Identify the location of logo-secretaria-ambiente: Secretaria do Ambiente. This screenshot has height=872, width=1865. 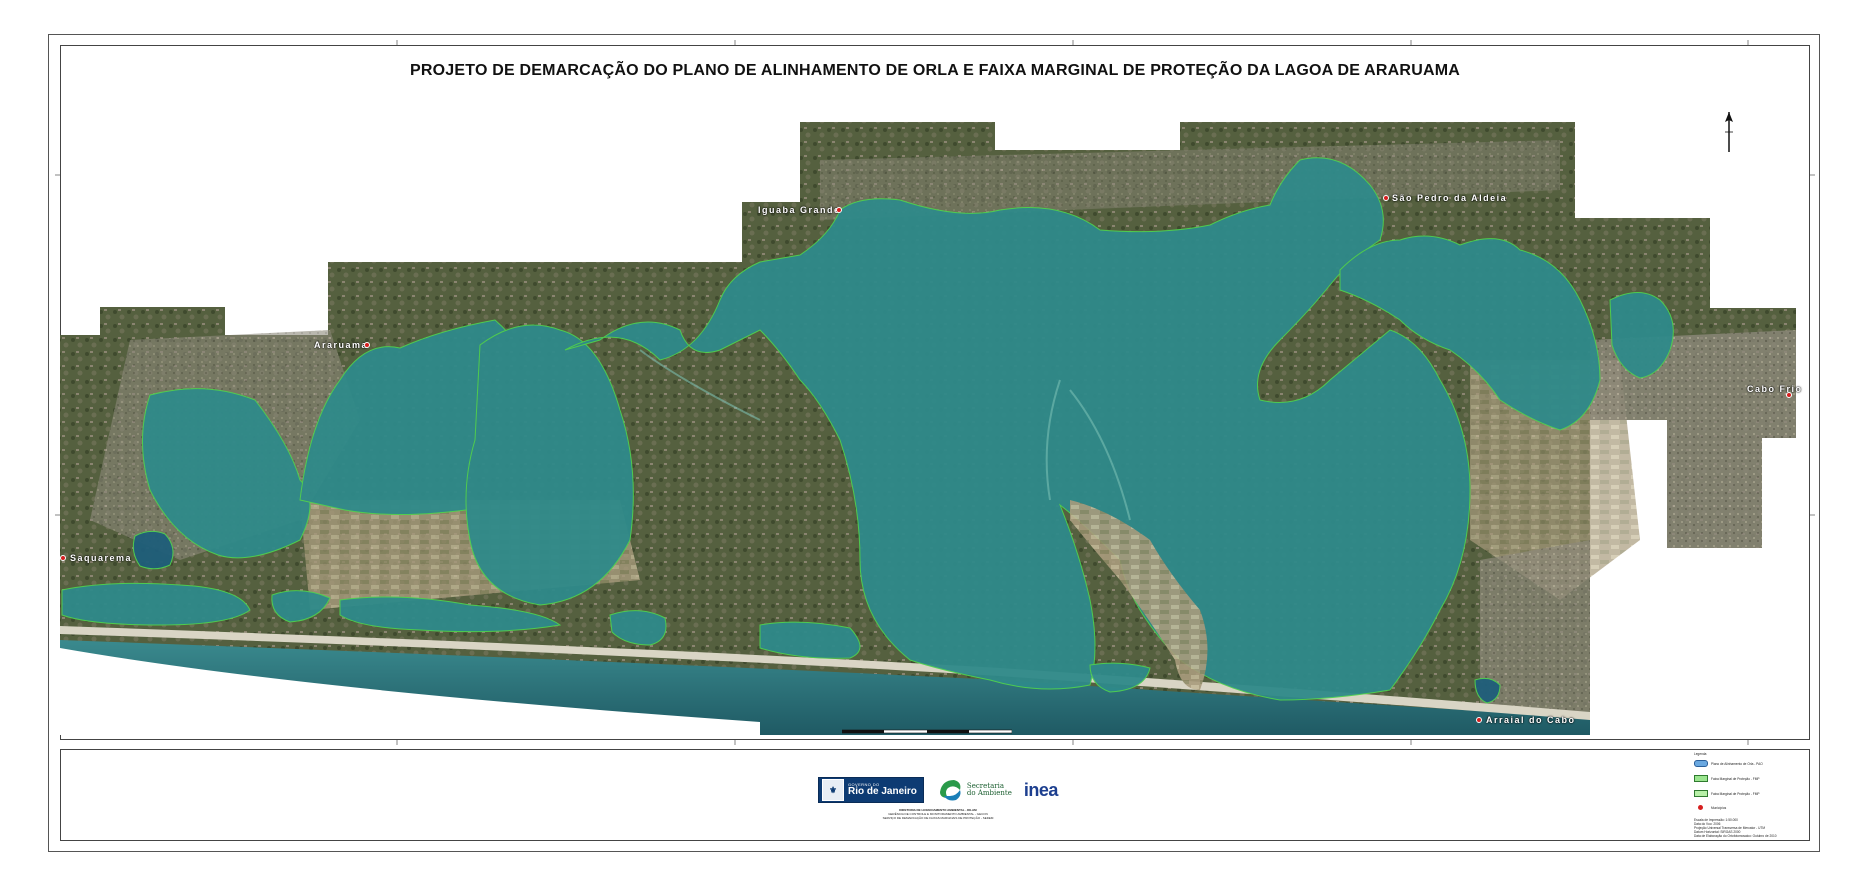
(974, 790).